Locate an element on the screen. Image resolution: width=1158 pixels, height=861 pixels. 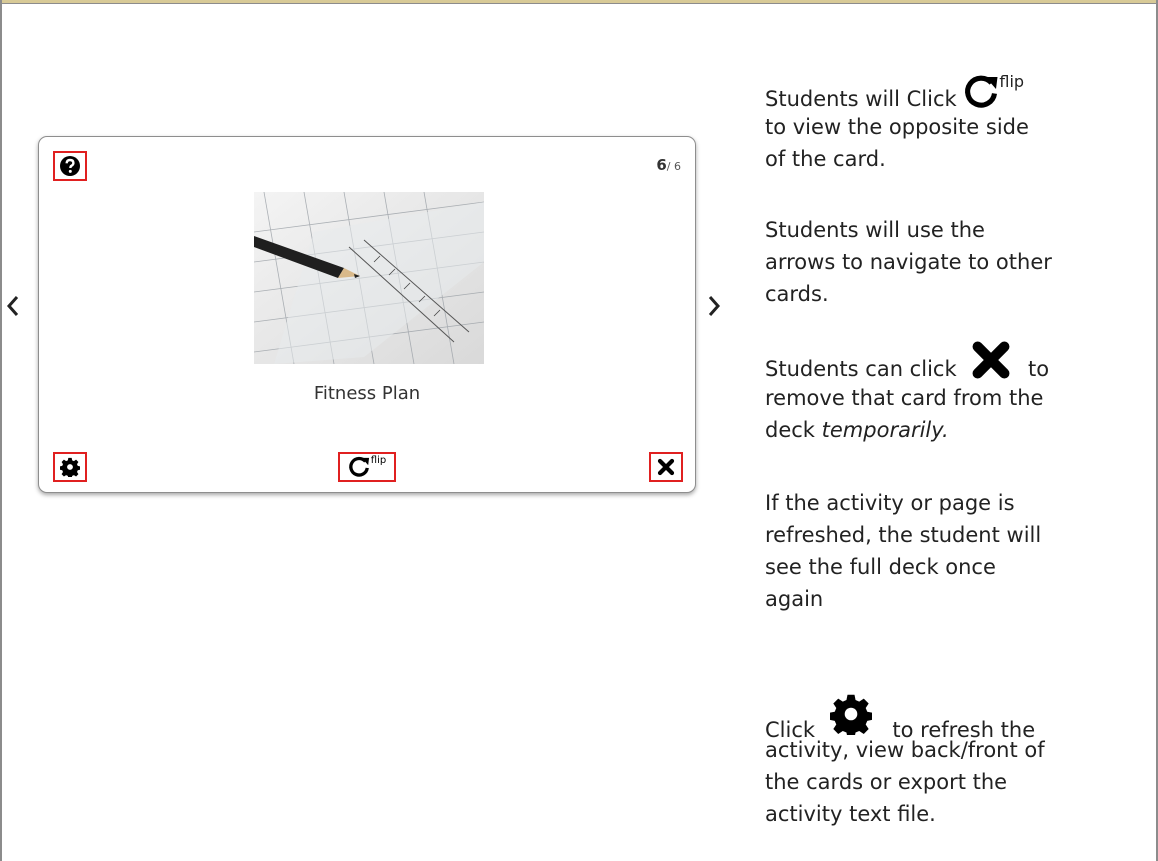
pencil-and-ruler-photo is located at coordinates (369, 278).